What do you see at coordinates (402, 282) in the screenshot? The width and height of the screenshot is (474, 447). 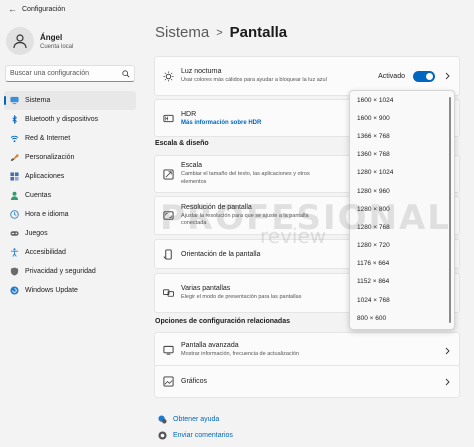 I see `resolution-option: 1152 × 864` at bounding box center [402, 282].